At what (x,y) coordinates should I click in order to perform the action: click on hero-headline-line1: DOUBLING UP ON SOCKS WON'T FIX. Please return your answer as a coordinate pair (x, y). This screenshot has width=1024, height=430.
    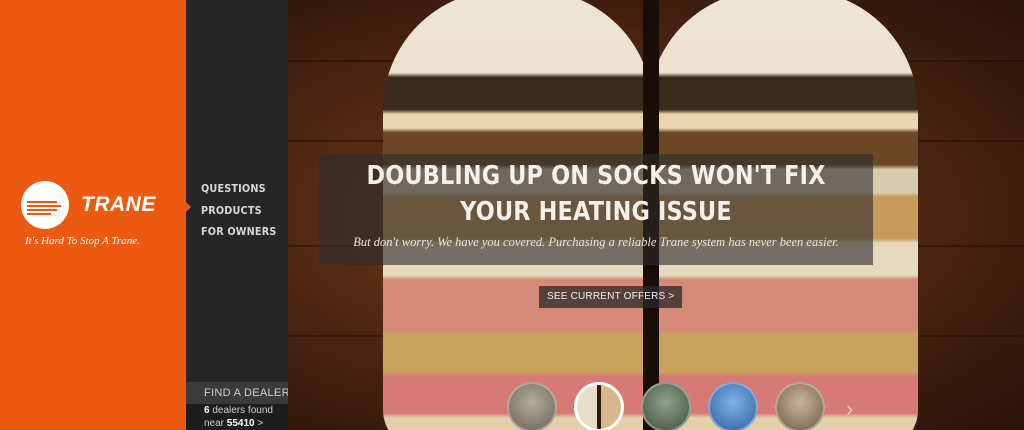
    Looking at the image, I should click on (596, 176).